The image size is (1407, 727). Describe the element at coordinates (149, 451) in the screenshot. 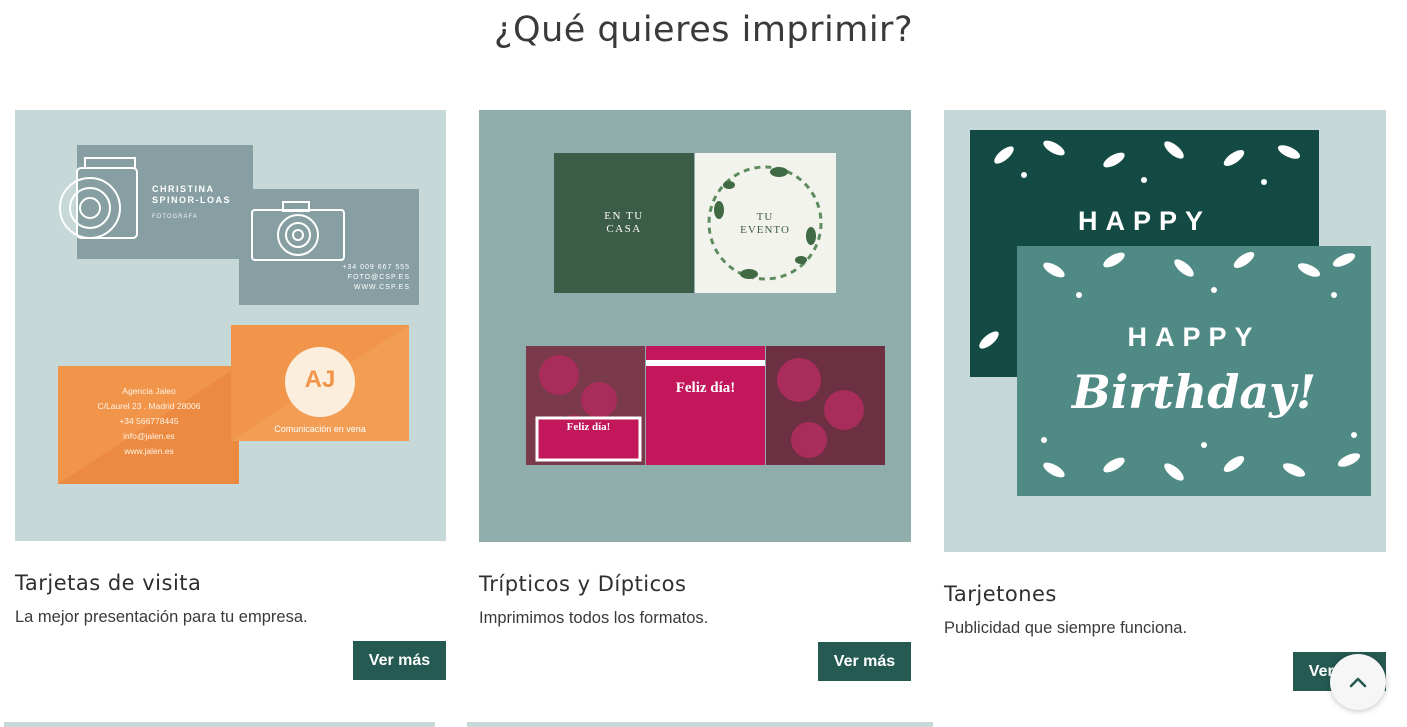

I see `agency-web-text: www.jalen.es` at that location.